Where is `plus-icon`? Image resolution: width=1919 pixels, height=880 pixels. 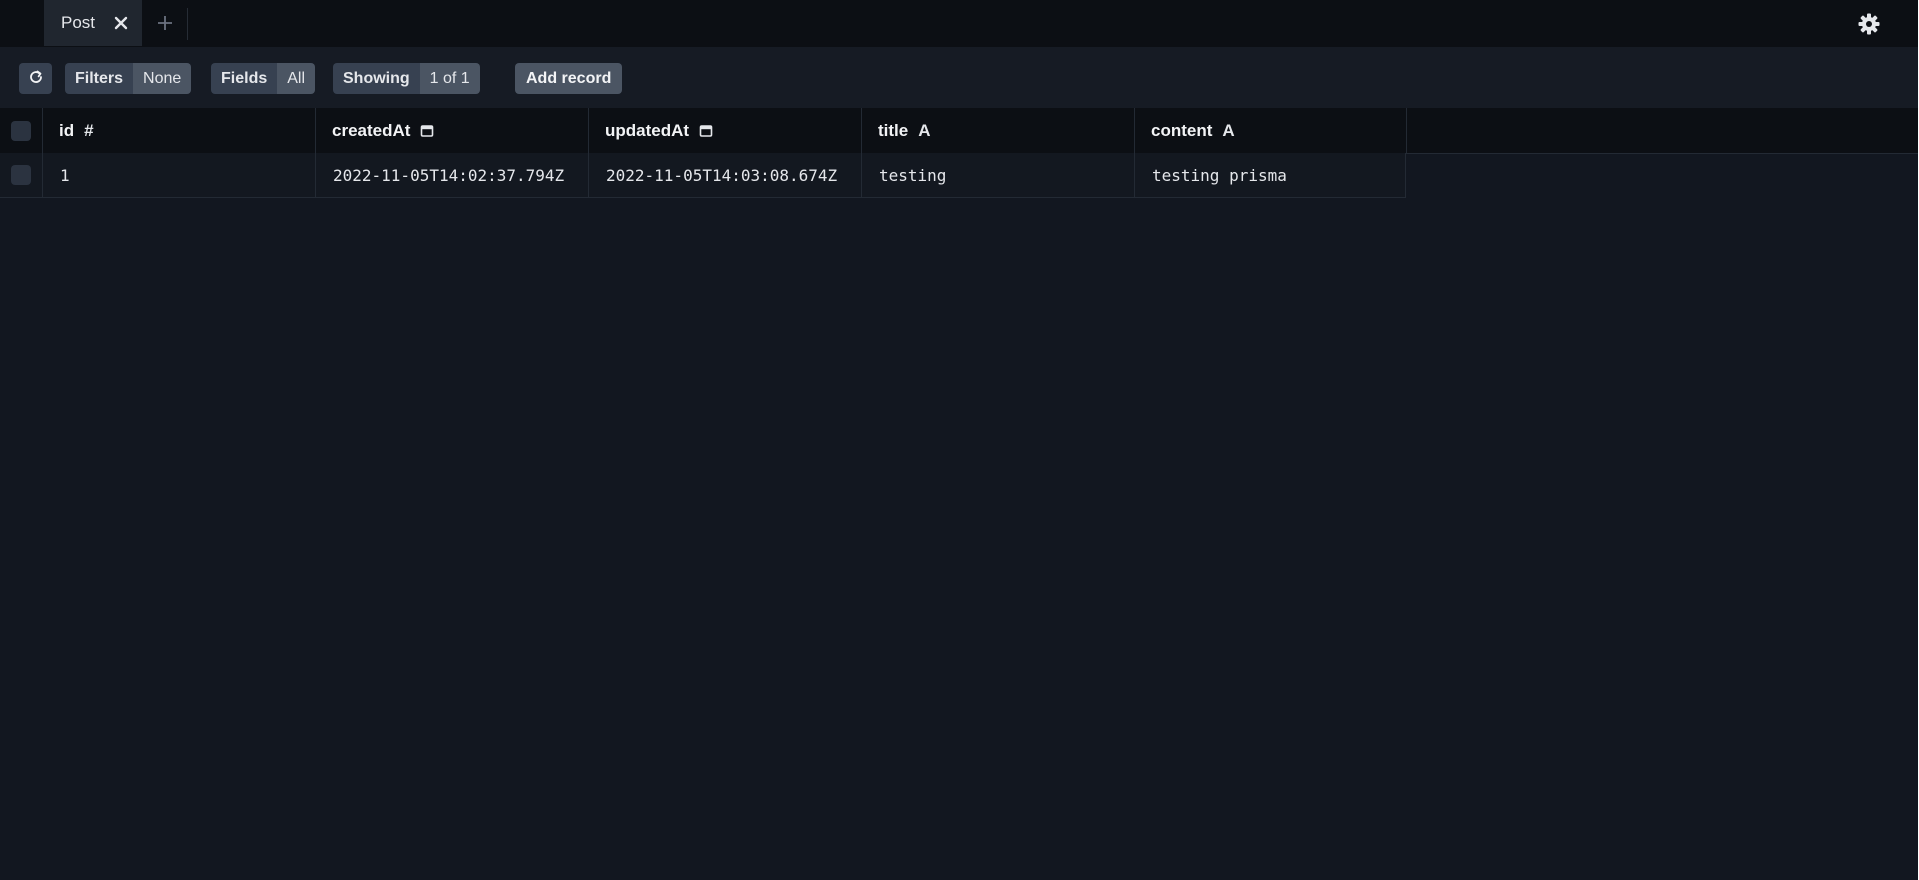
plus-icon is located at coordinates (165, 23).